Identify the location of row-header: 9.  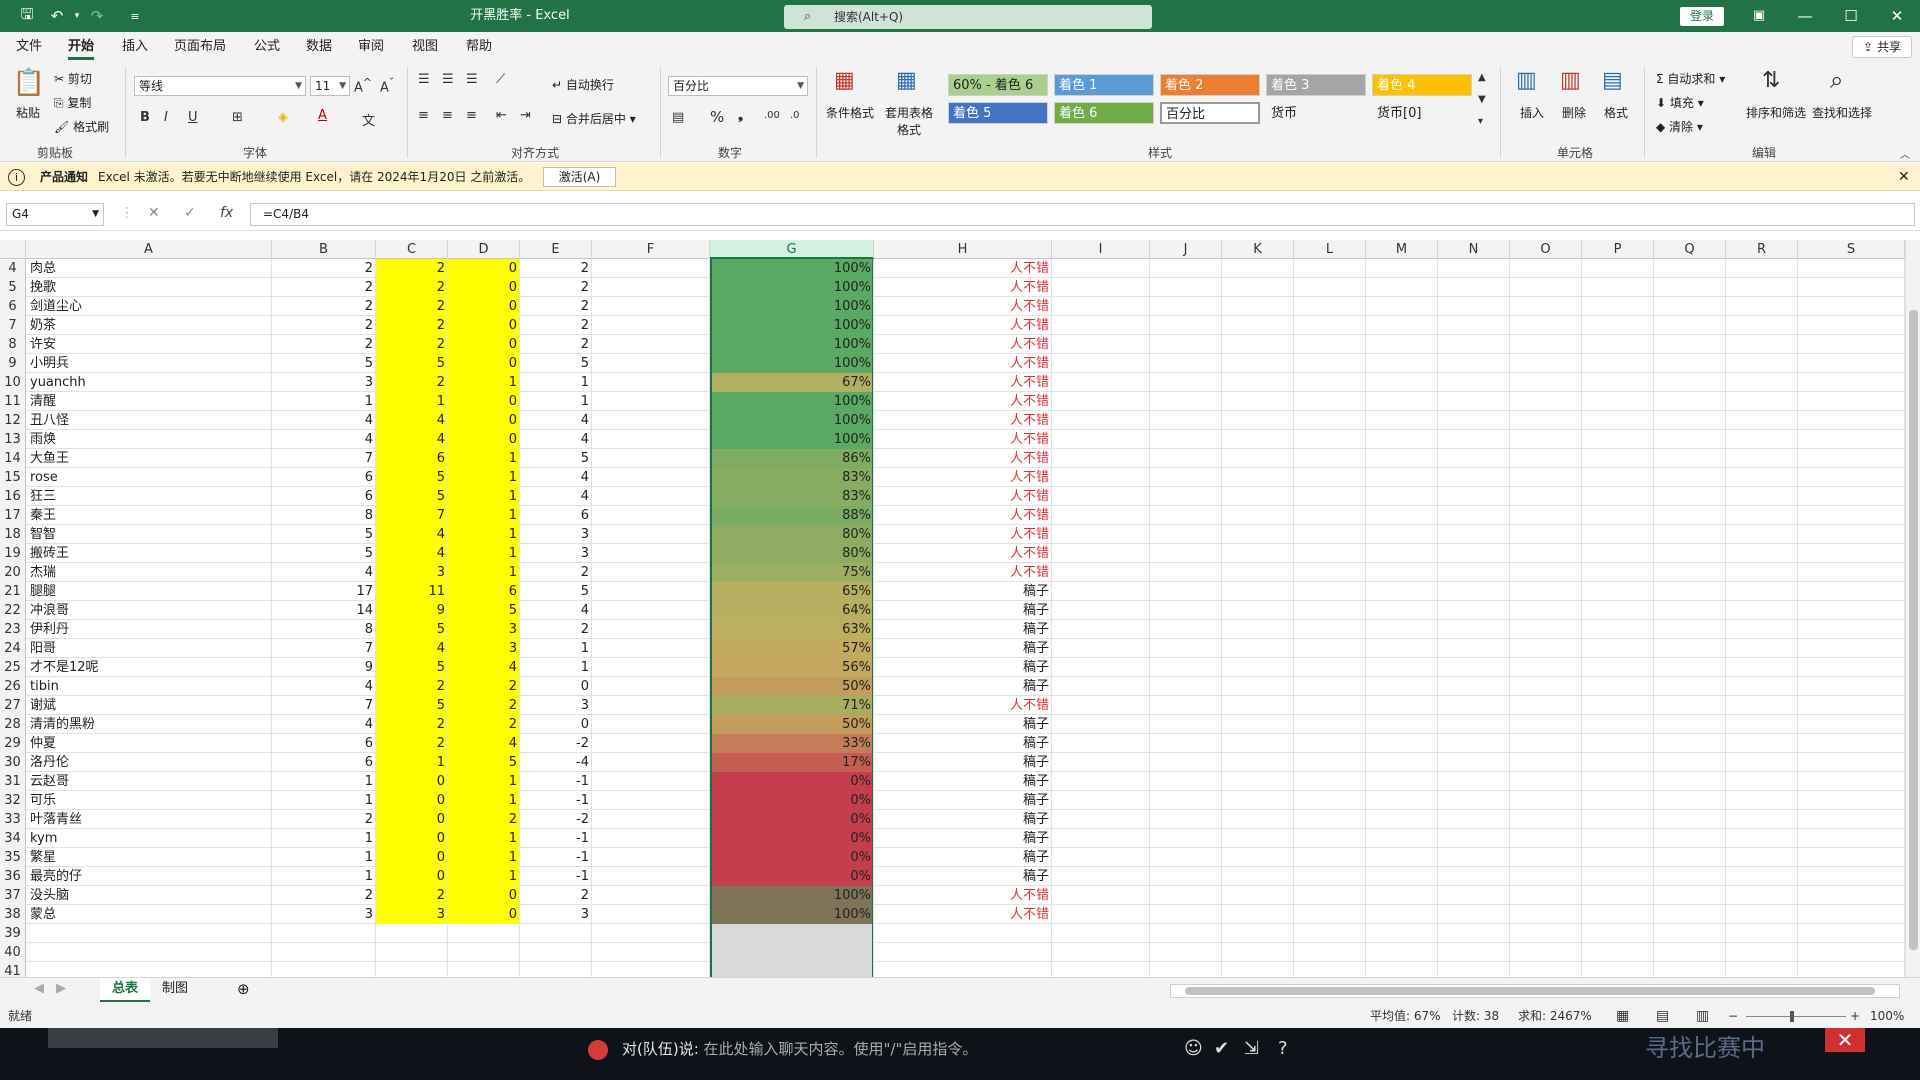
(13, 363).